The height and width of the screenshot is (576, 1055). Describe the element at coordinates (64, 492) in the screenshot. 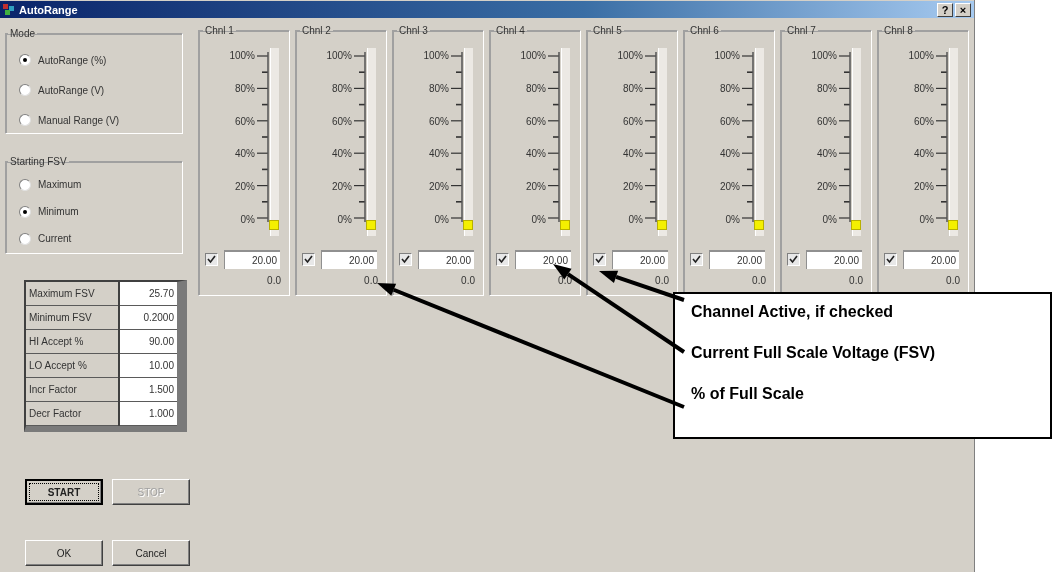

I see `start-button: START` at that location.